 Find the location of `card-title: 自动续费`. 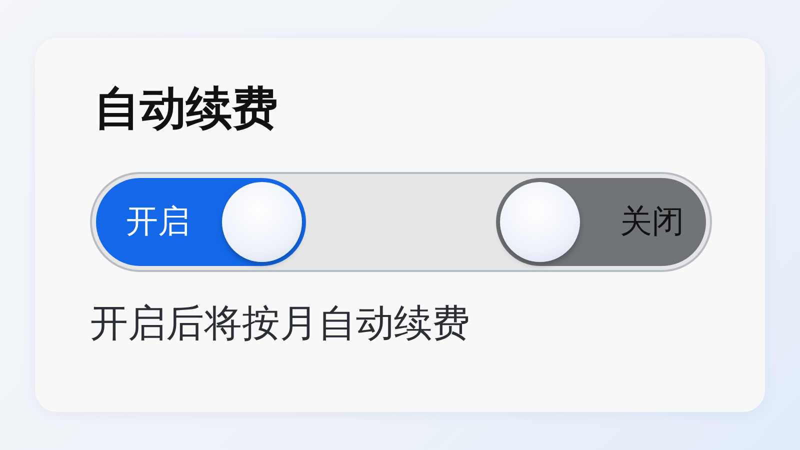

card-title: 自动续费 is located at coordinates (186, 108).